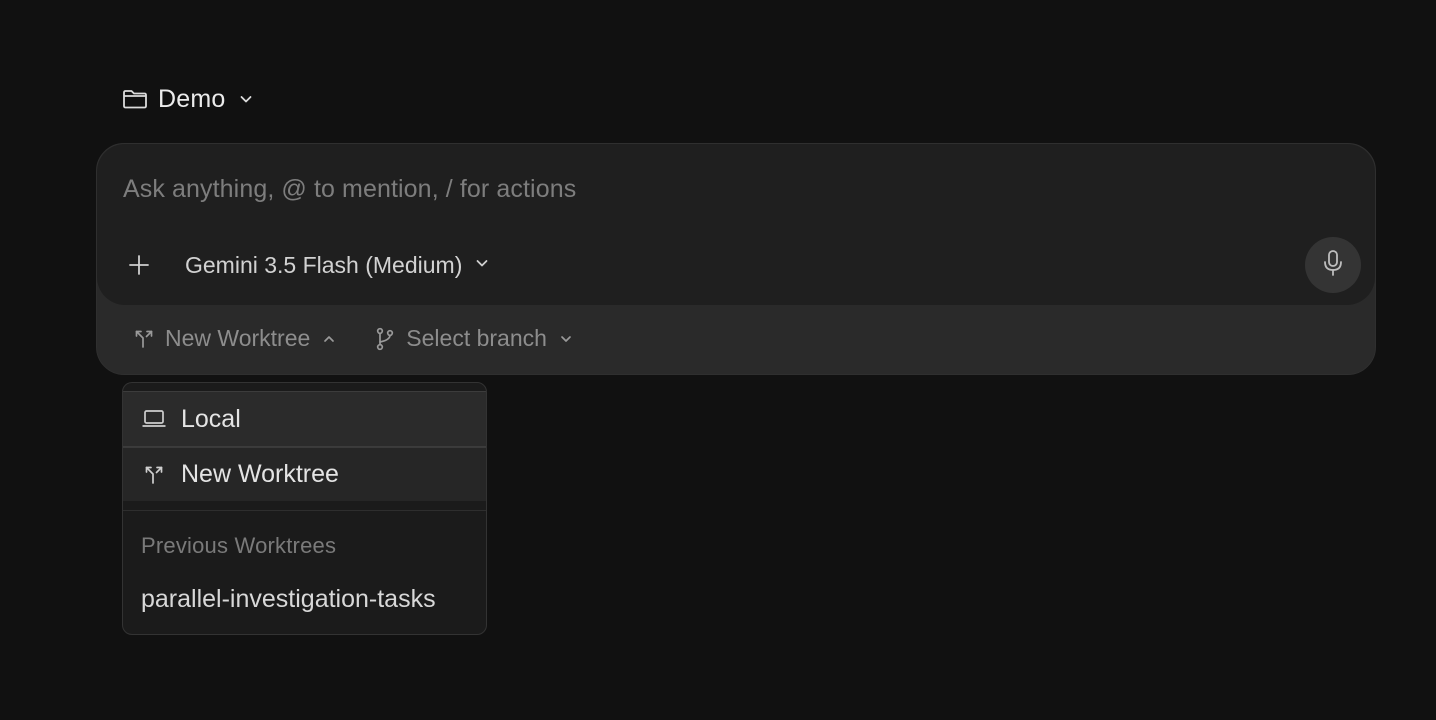 The image size is (1436, 720). Describe the element at coordinates (260, 474) in the screenshot. I see `menu-item-label: New Worktree` at that location.